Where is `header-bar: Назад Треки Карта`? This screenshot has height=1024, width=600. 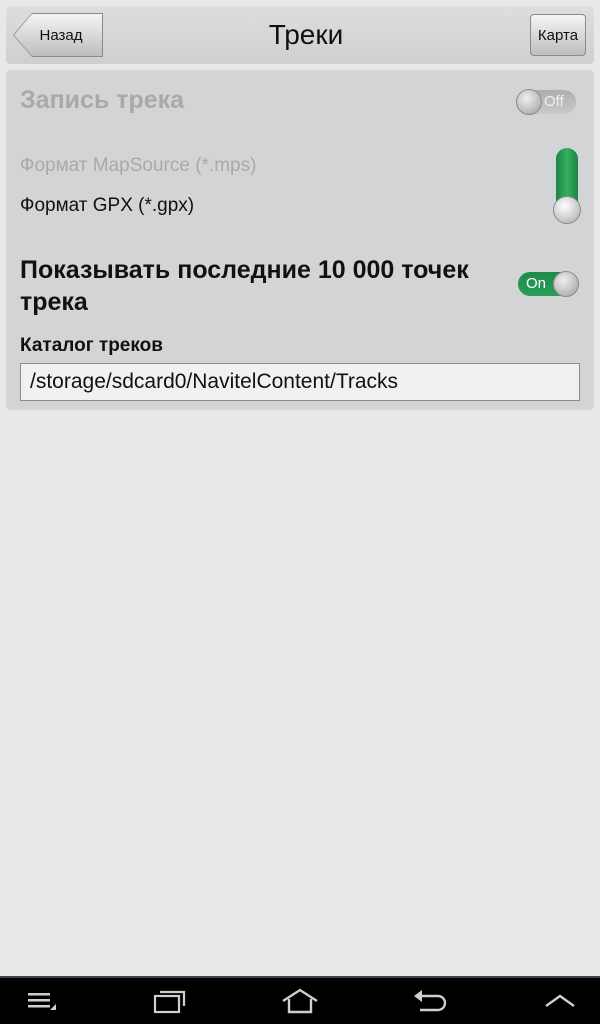
header-bar: Назад Треки Карта is located at coordinates (300, 35).